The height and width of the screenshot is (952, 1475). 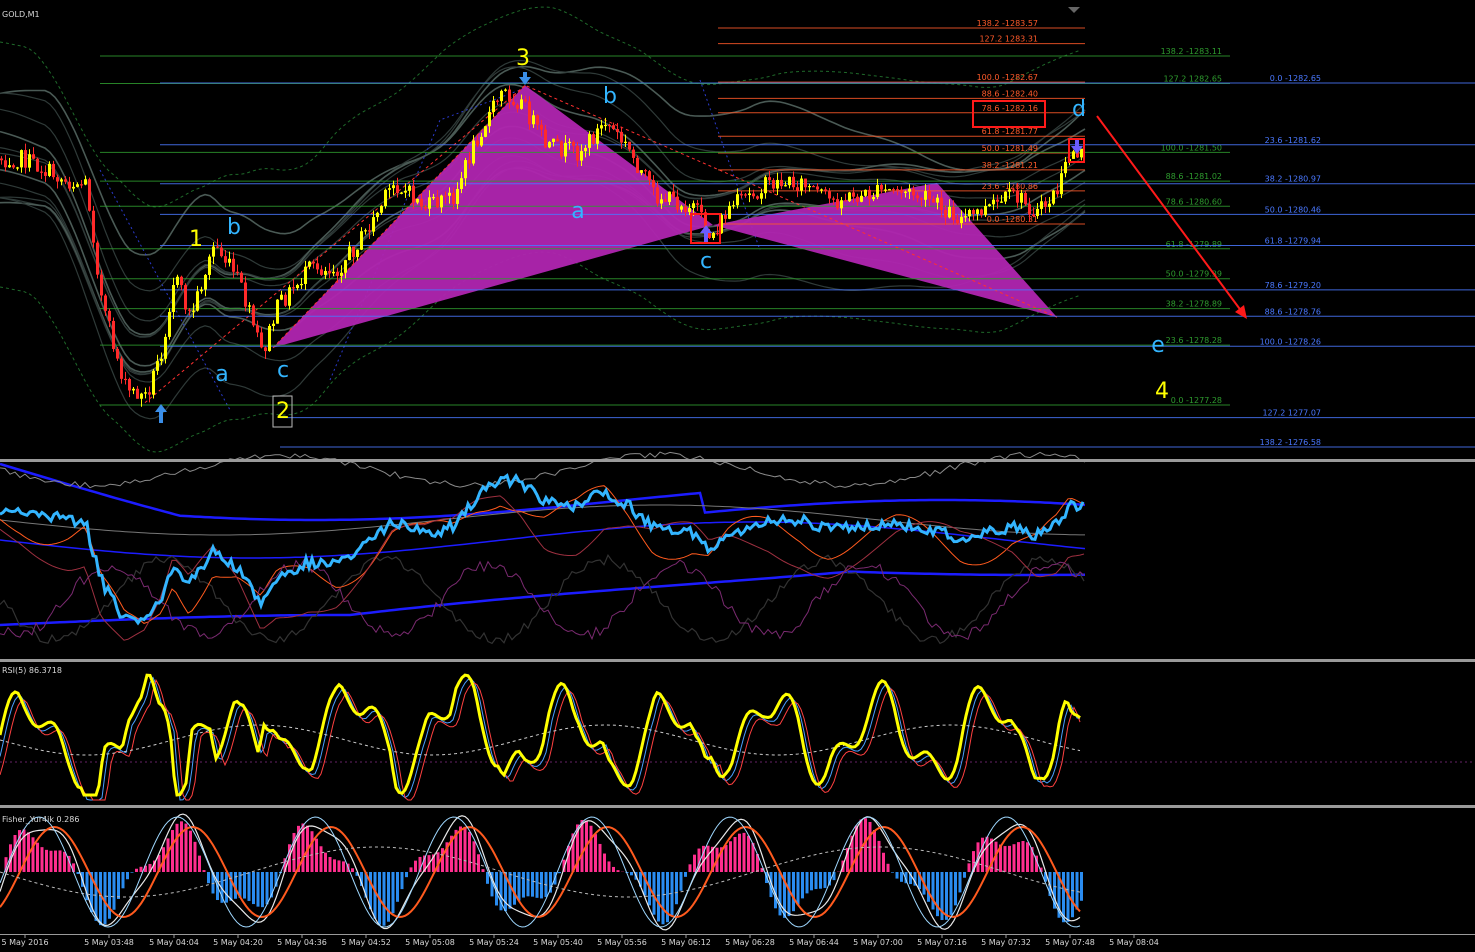 I want to click on fib-level-label: 78.6 -1280.60, so click(x=1194, y=201).